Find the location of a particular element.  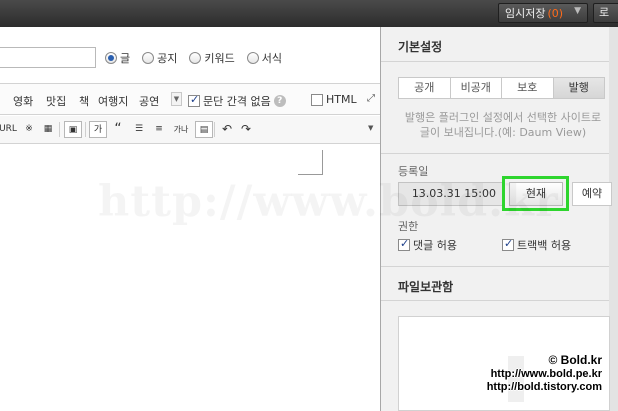

post-type-group: 글 공지 키워드 서식 is located at coordinates (193, 58).